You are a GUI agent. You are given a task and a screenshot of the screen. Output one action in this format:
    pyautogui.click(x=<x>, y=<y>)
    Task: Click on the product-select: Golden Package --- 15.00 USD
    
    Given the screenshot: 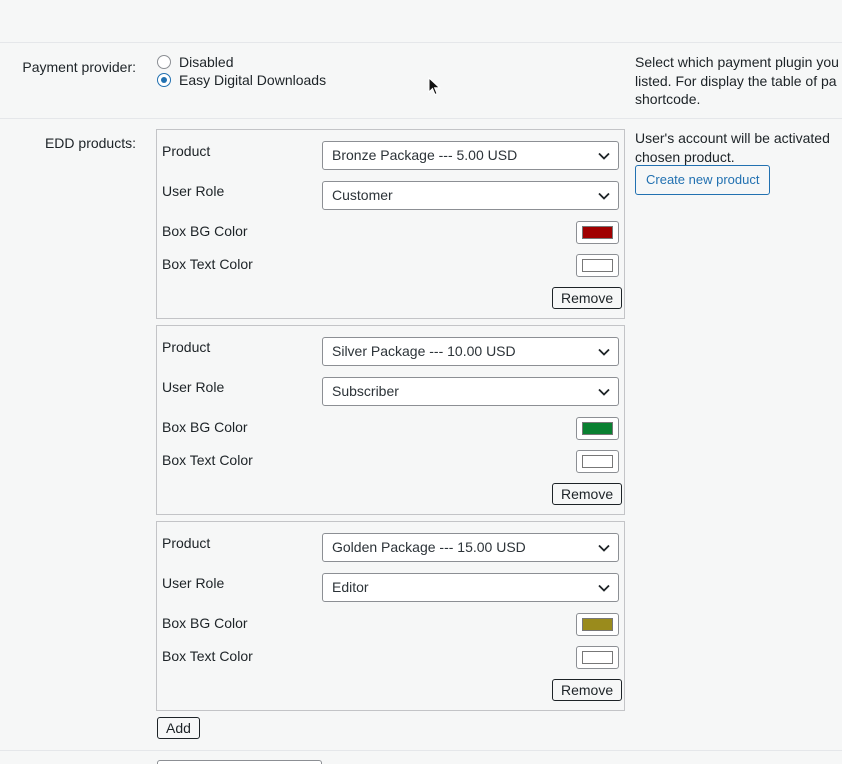 What is the action you would take?
    pyautogui.click(x=470, y=547)
    